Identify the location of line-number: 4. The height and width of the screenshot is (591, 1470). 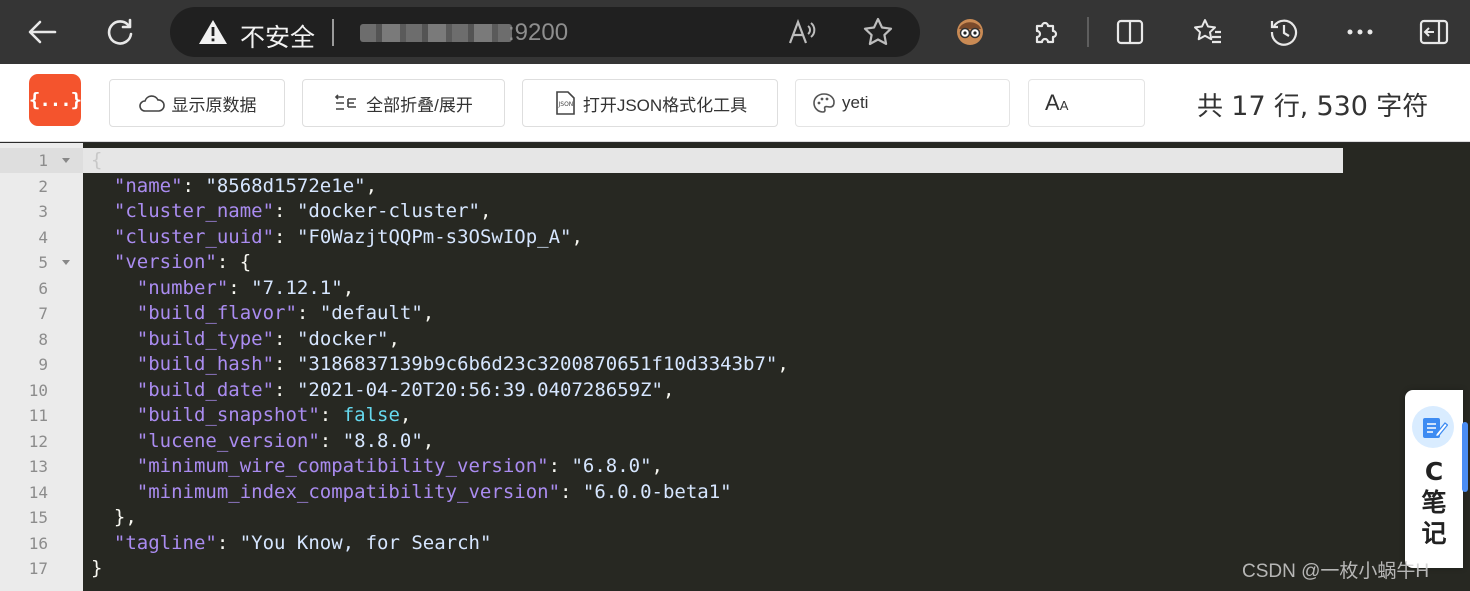
(43, 237).